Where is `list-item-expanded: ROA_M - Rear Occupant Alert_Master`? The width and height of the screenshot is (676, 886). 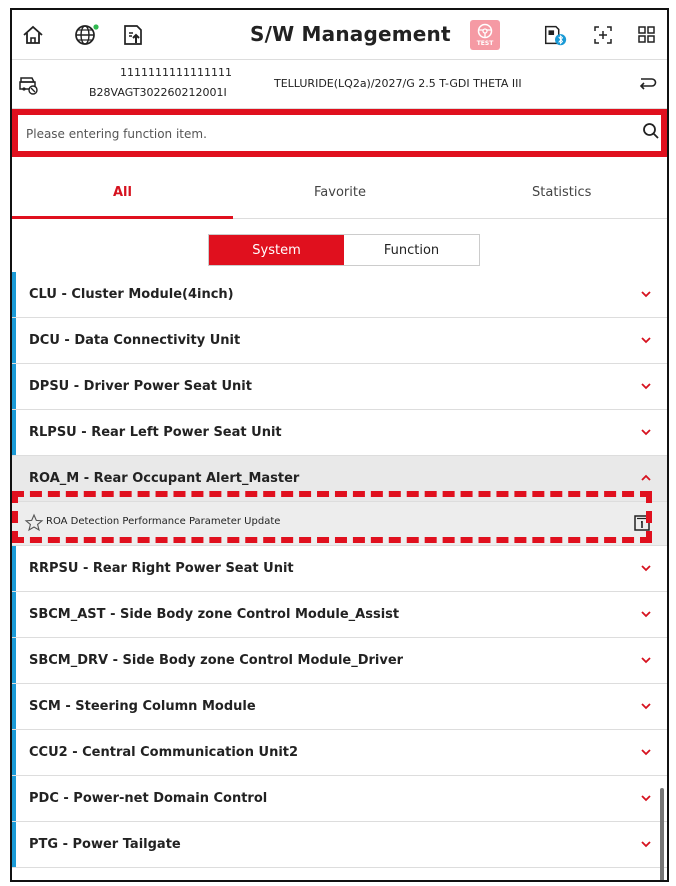 list-item-expanded: ROA_M - Rear Occupant Alert_Master is located at coordinates (339, 479).